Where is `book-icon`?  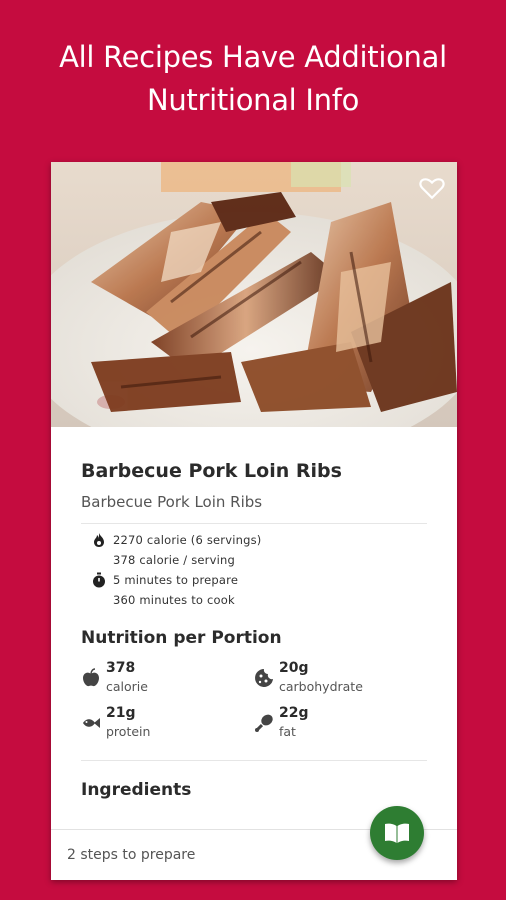
book-icon is located at coordinates (397, 833).